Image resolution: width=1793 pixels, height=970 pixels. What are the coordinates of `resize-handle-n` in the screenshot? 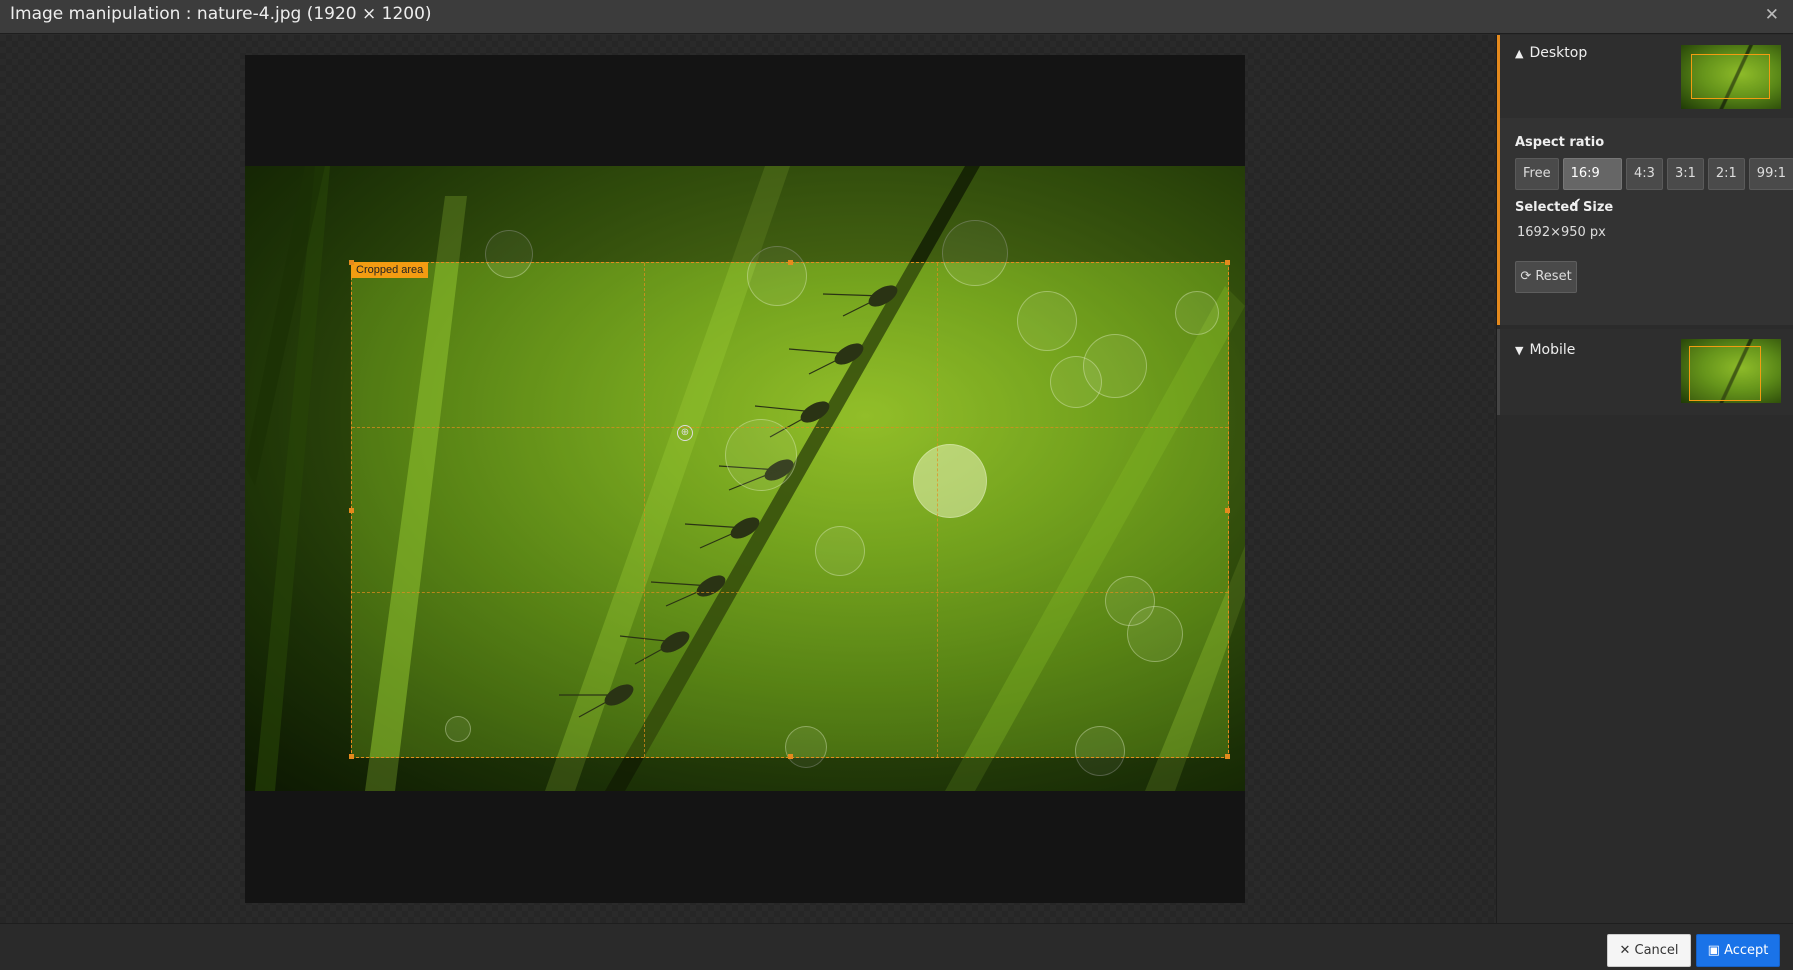 It's located at (790, 262).